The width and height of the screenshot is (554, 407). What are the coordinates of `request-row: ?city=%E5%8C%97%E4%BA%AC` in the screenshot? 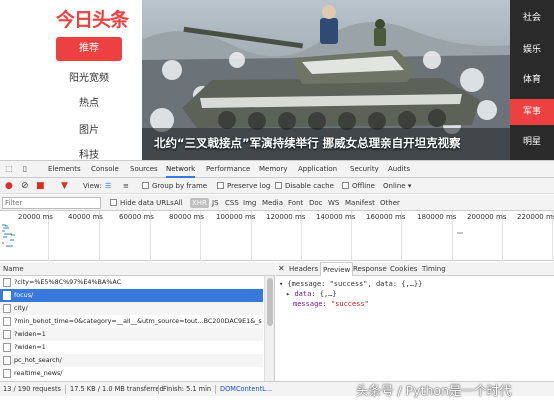 It's located at (131, 282).